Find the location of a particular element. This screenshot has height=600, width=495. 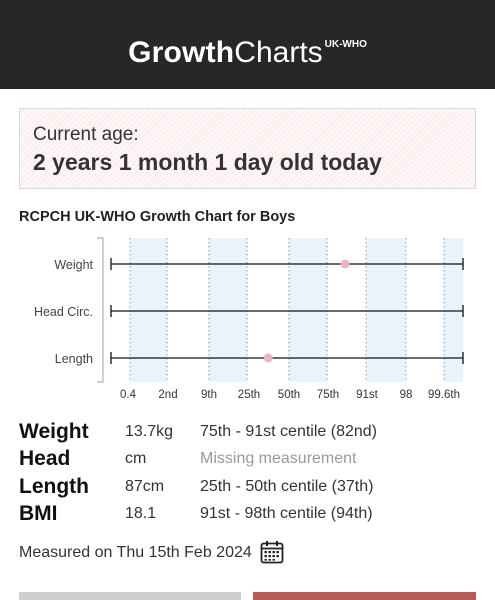

x-tick-label: 99.6th is located at coordinates (444, 395).